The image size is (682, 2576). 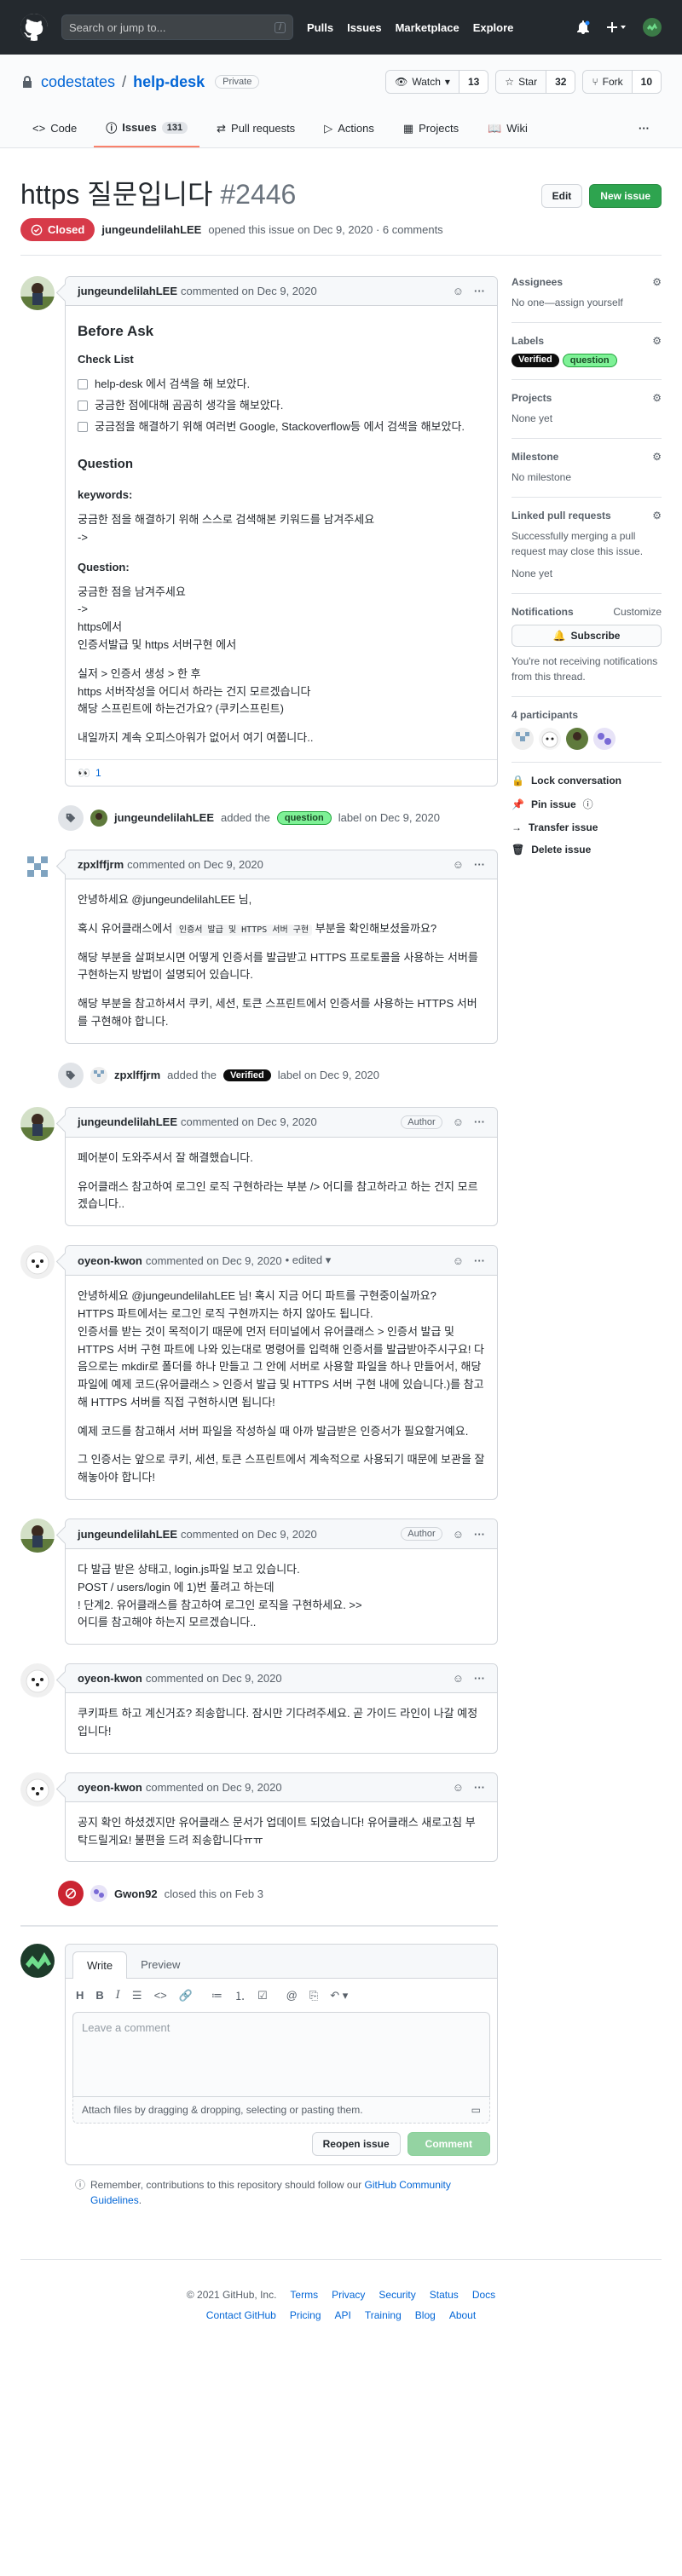 What do you see at coordinates (653, 27) in the screenshot?
I see `user-avatar-icon` at bounding box center [653, 27].